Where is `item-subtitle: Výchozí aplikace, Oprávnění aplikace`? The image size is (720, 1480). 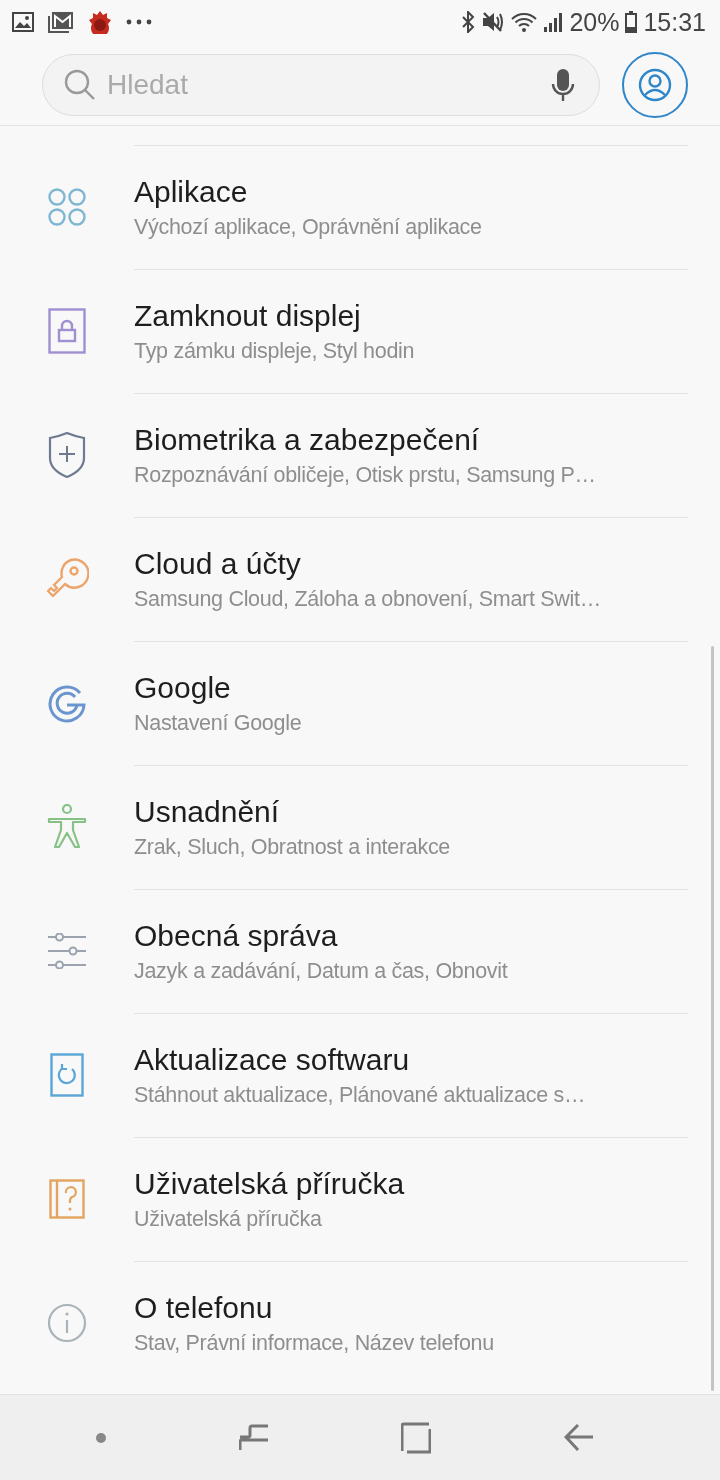
item-subtitle: Výchozí aplikace, Oprávnění aplikace is located at coordinates (308, 227).